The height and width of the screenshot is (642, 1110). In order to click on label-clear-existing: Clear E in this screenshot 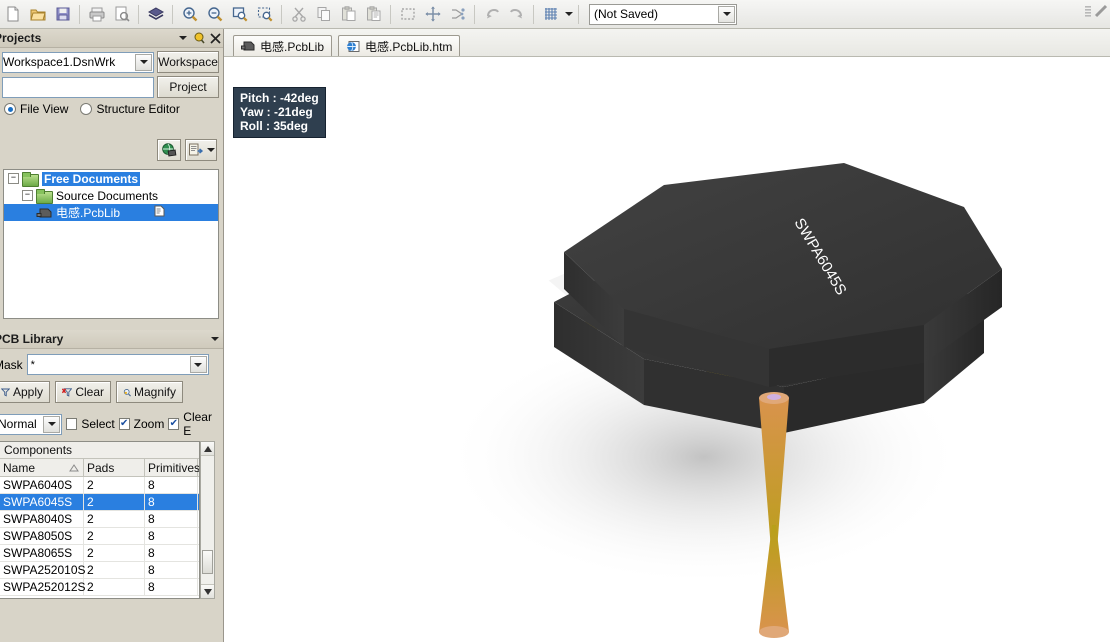, I will do `click(197, 424)`.